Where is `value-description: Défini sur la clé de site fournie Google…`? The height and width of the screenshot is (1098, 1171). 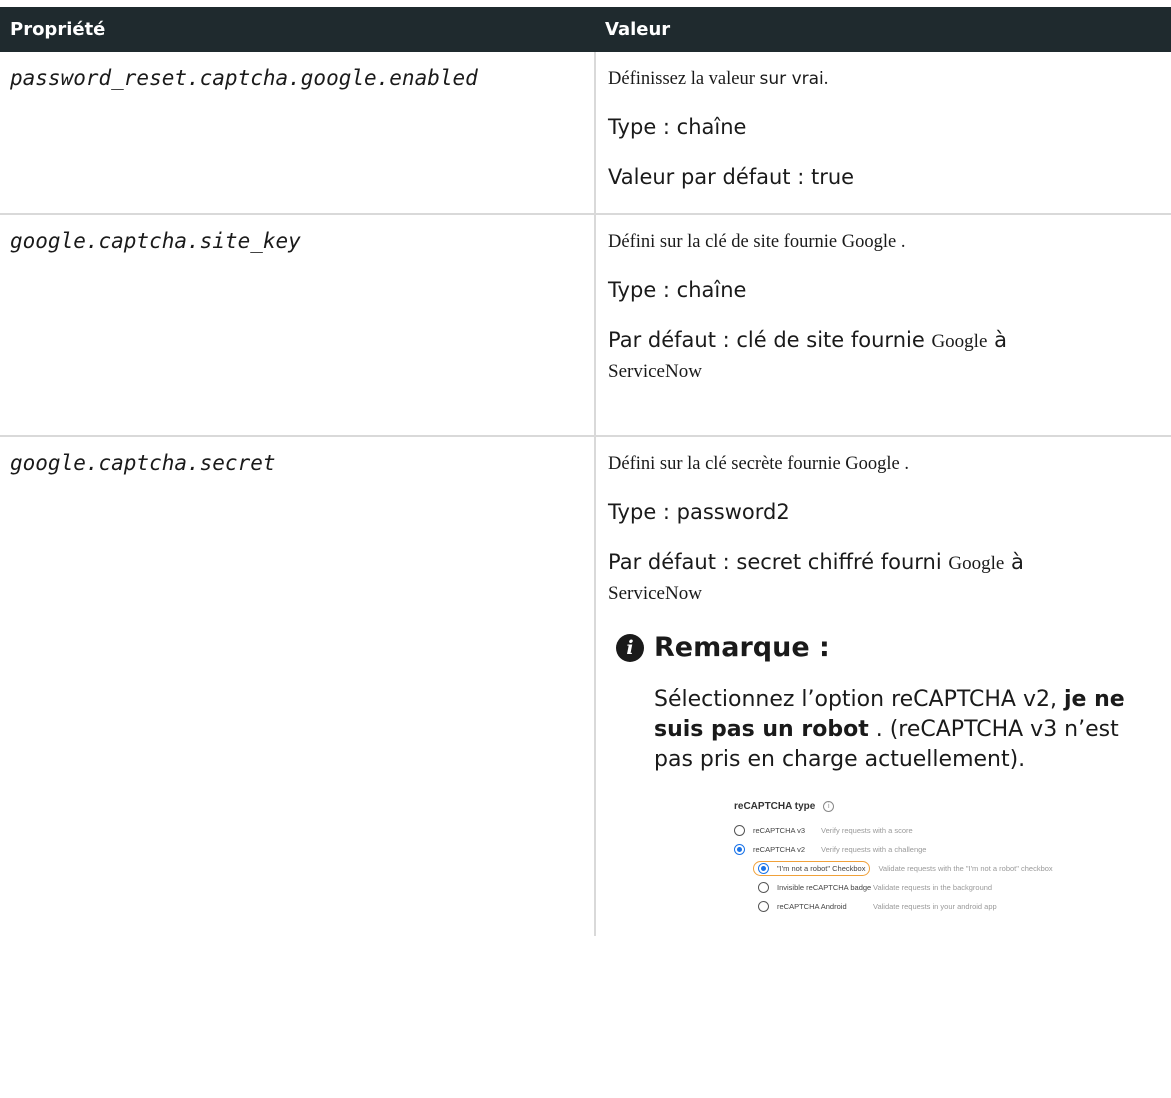
value-description: Défini sur la clé de site fournie Google… is located at coordinates (757, 242).